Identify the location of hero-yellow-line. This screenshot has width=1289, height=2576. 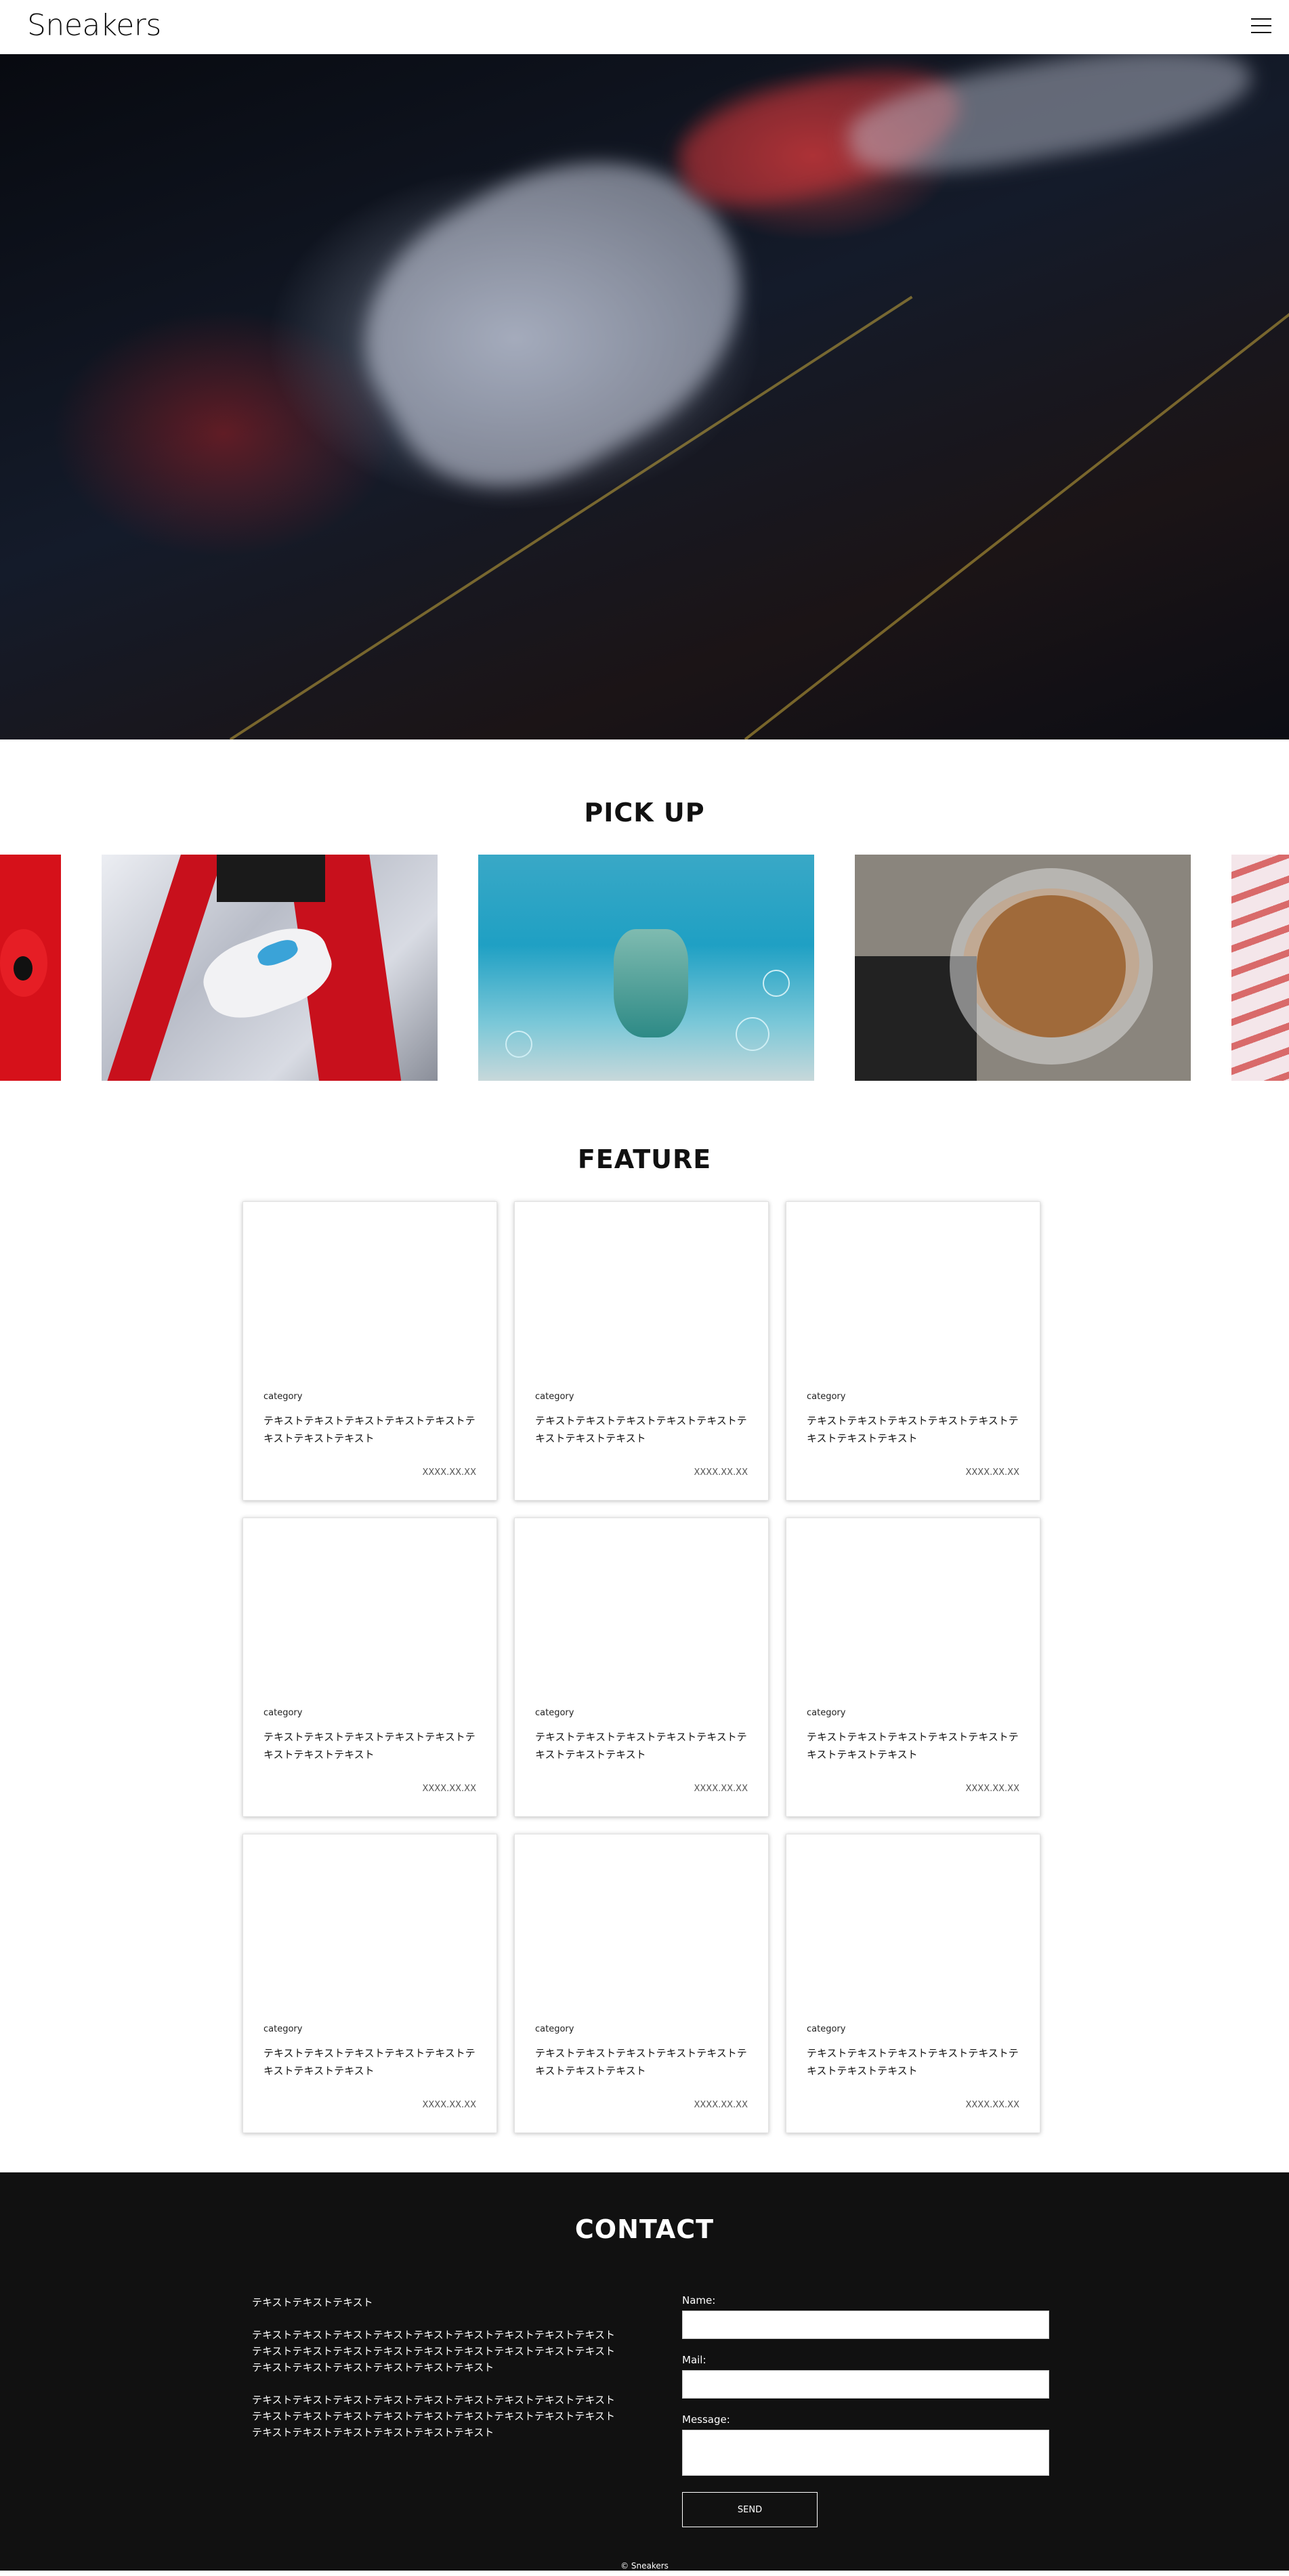
(1017, 488).